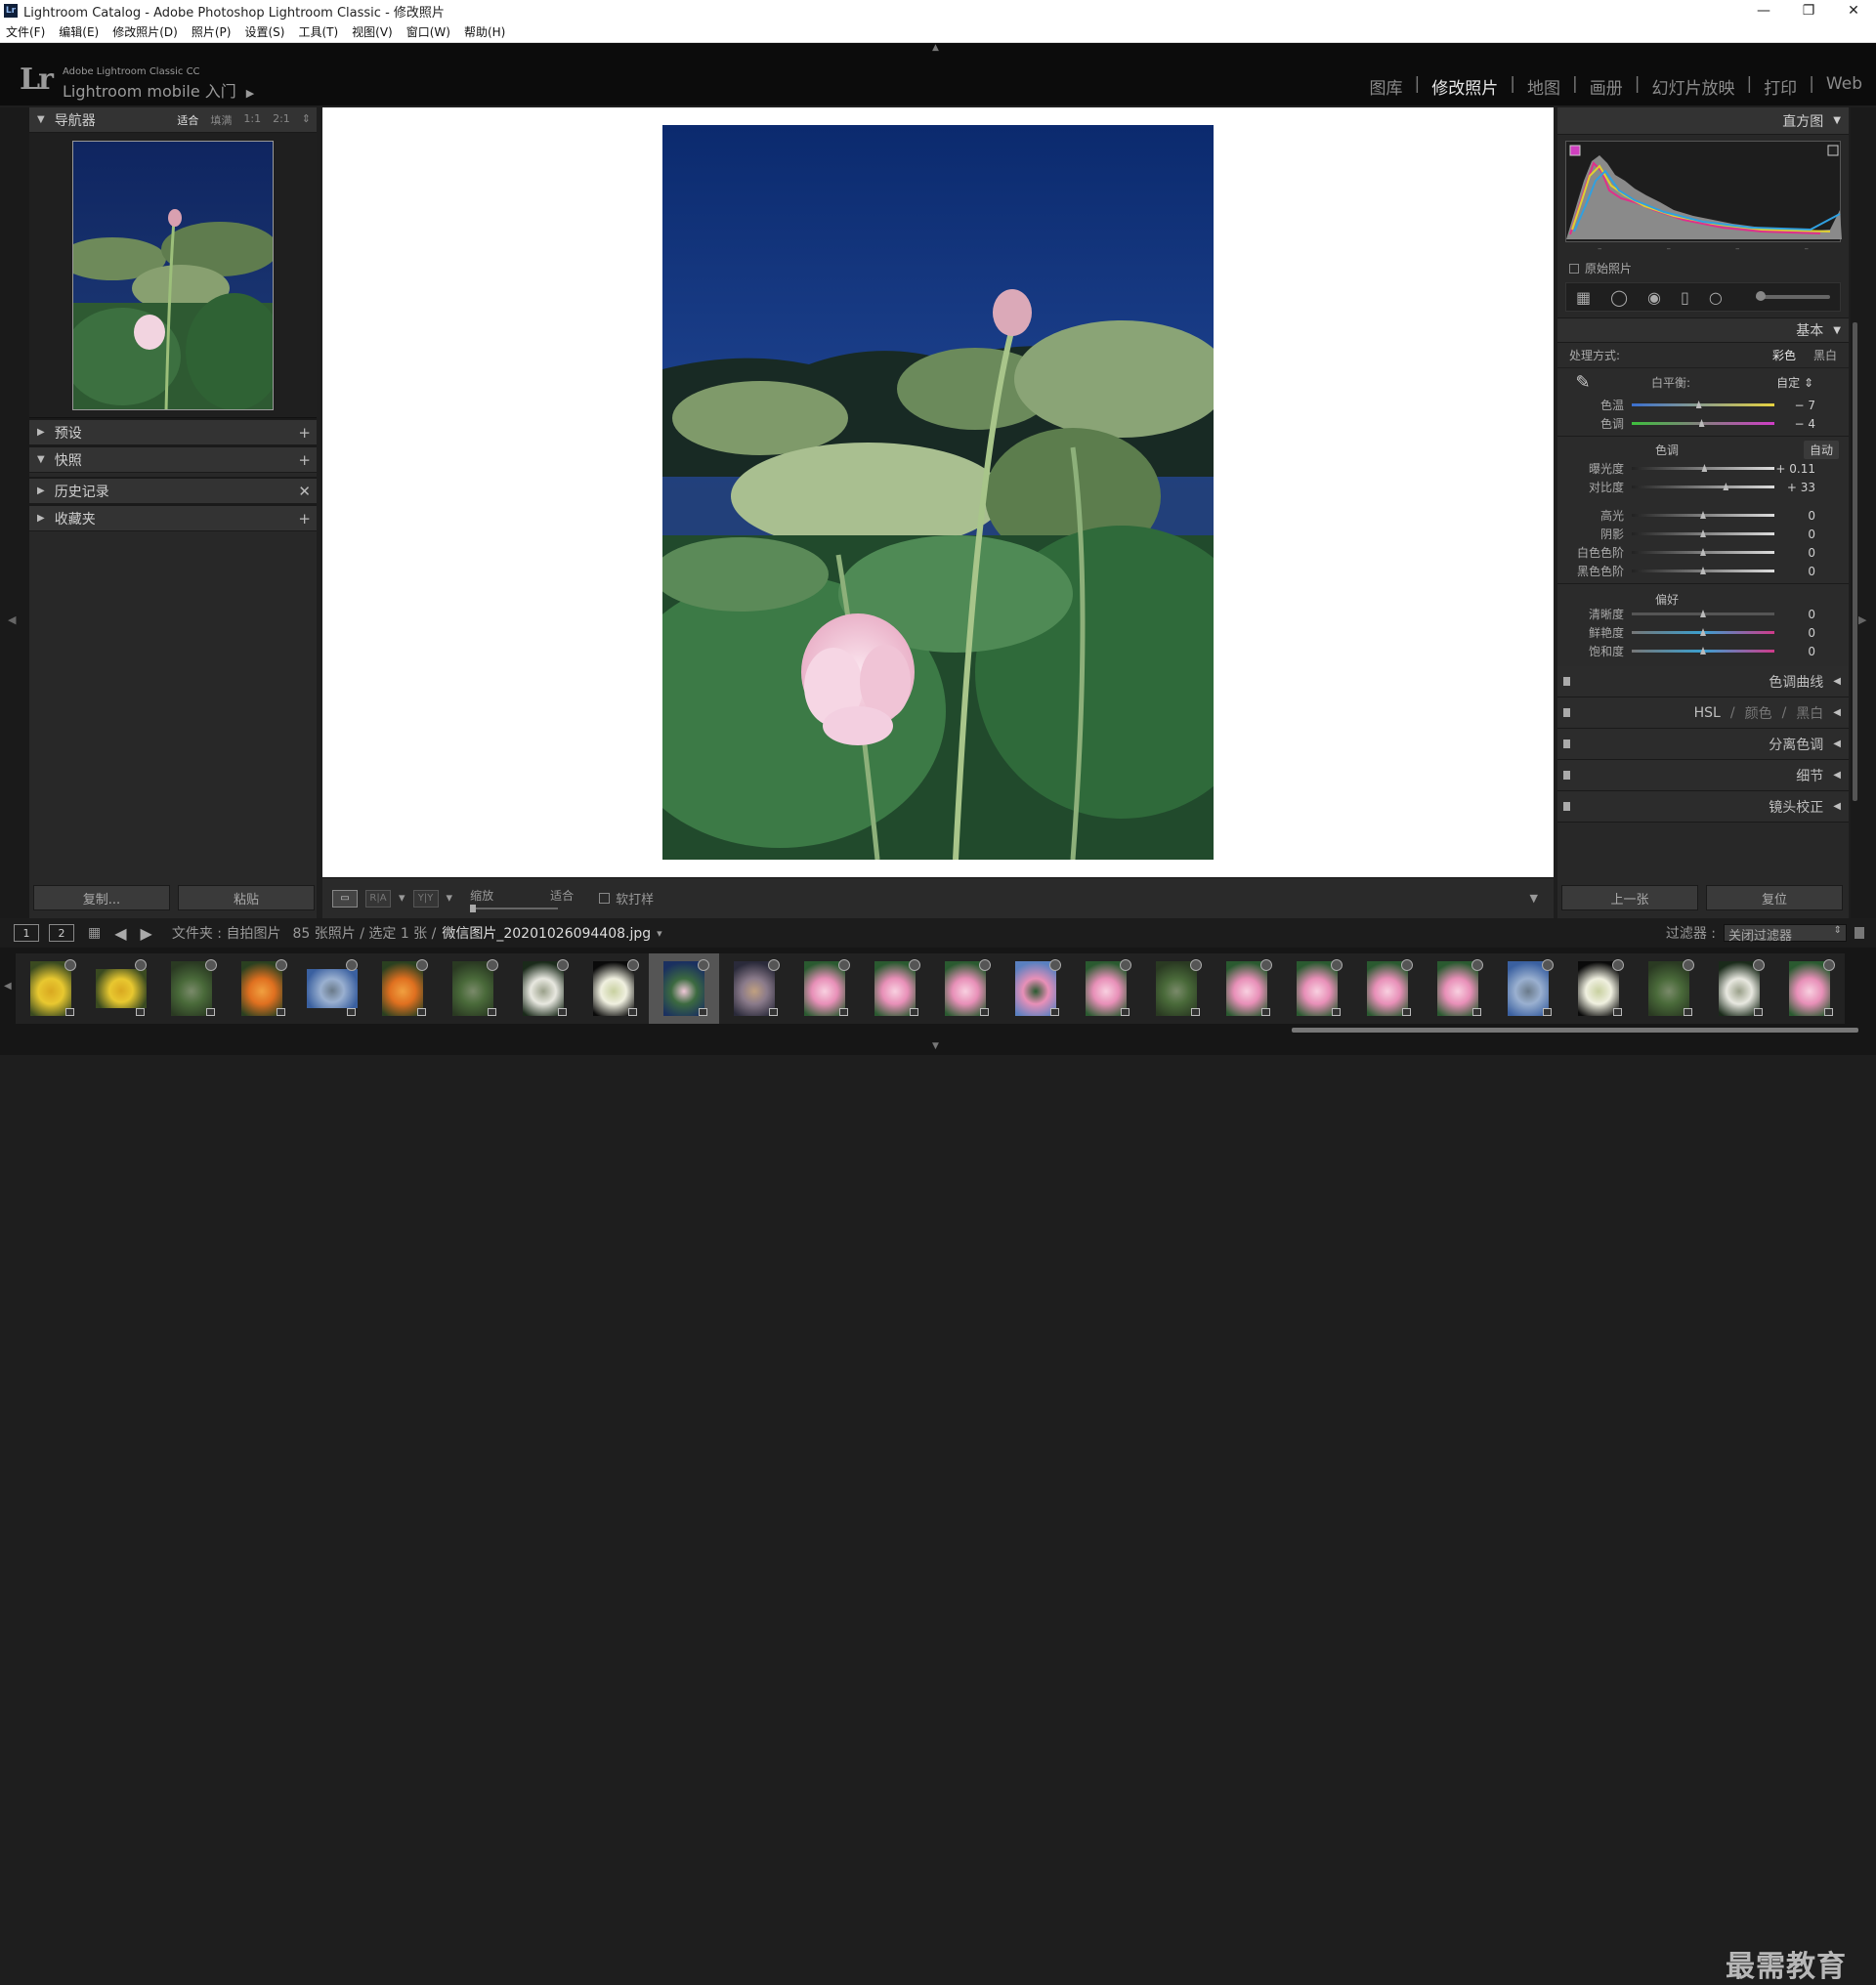  What do you see at coordinates (450, 898) in the screenshot?
I see `yy-caret-icon: ▾` at bounding box center [450, 898].